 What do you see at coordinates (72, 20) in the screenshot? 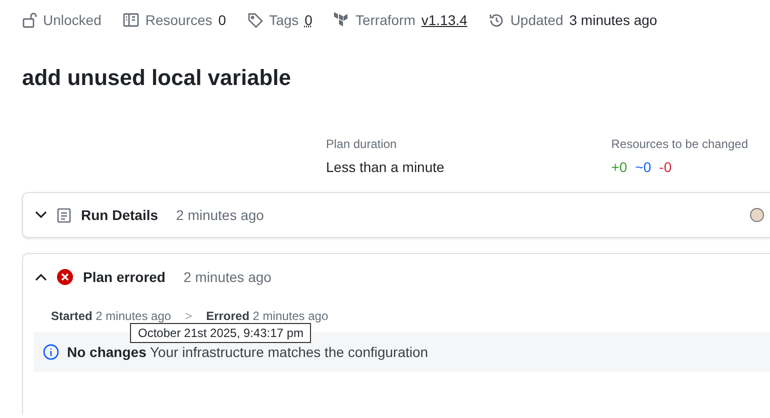
I see `meta-label: Unlocked` at bounding box center [72, 20].